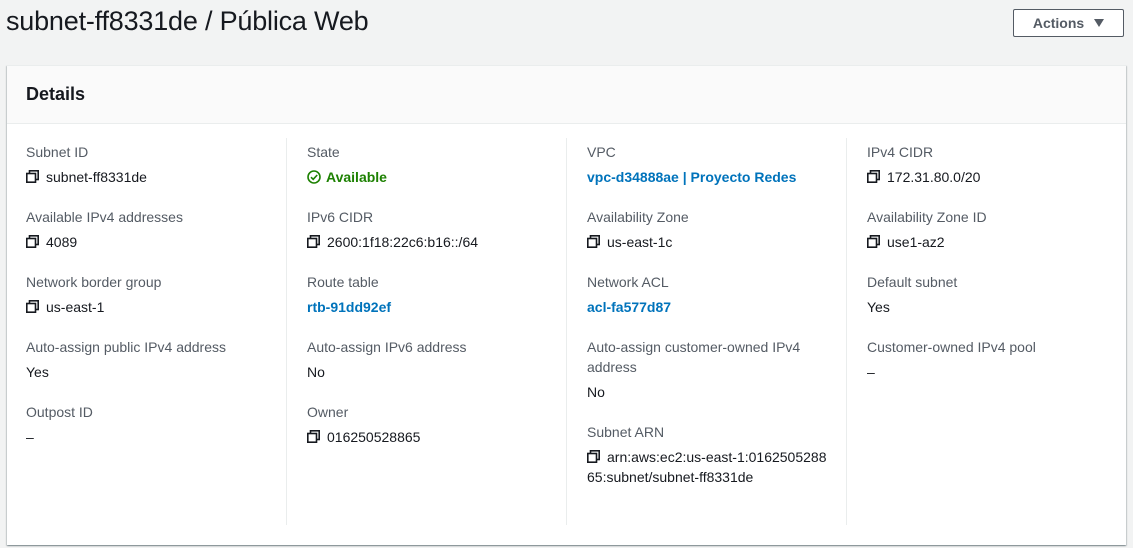  I want to click on field-label: Available IPv4 addresses, so click(104, 217).